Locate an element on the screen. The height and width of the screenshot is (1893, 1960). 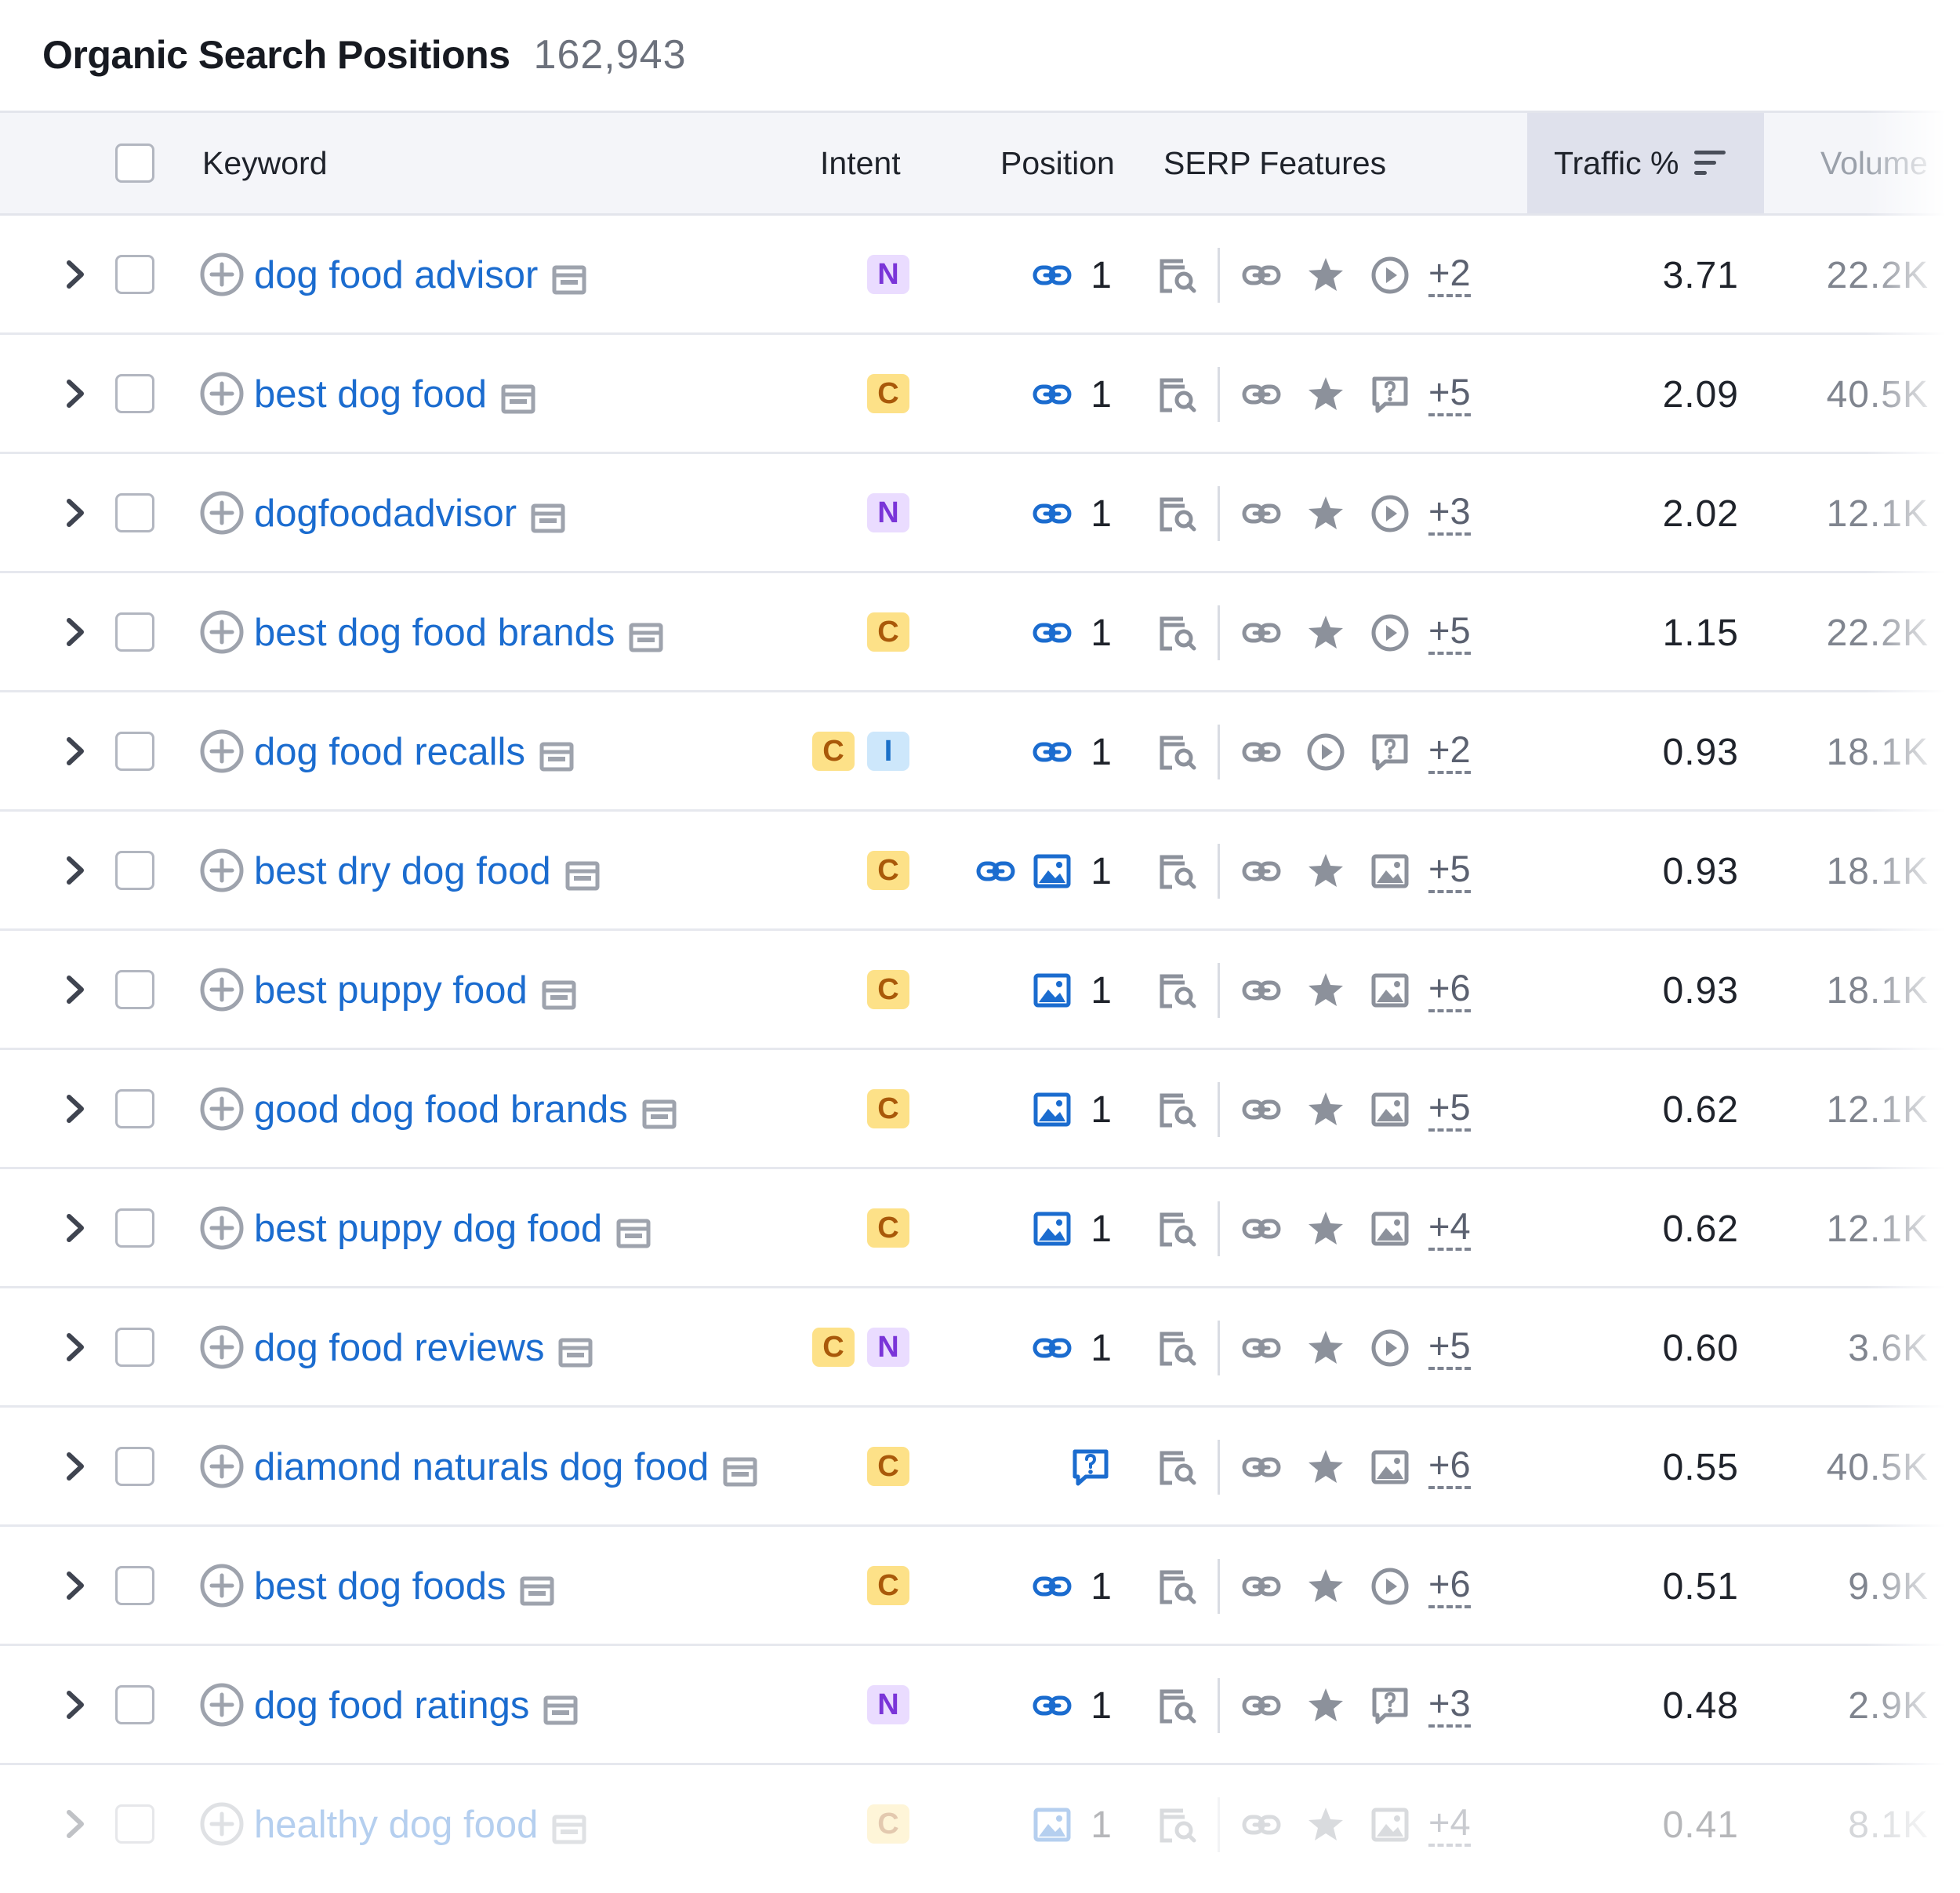
column-header-serp-features: SERP Features is located at coordinates (1274, 163).